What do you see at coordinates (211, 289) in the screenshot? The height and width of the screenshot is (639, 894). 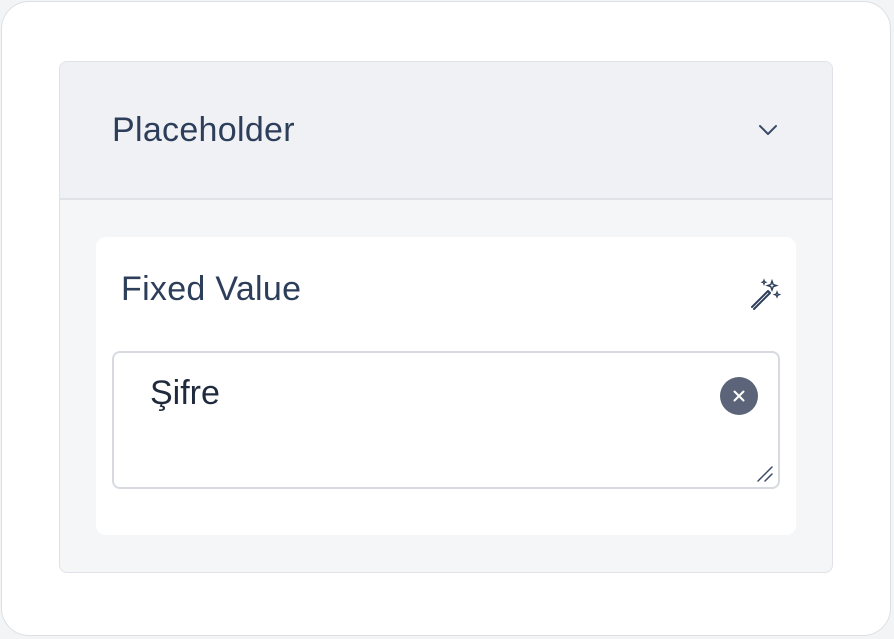 I see `field-label: Fixed Value` at bounding box center [211, 289].